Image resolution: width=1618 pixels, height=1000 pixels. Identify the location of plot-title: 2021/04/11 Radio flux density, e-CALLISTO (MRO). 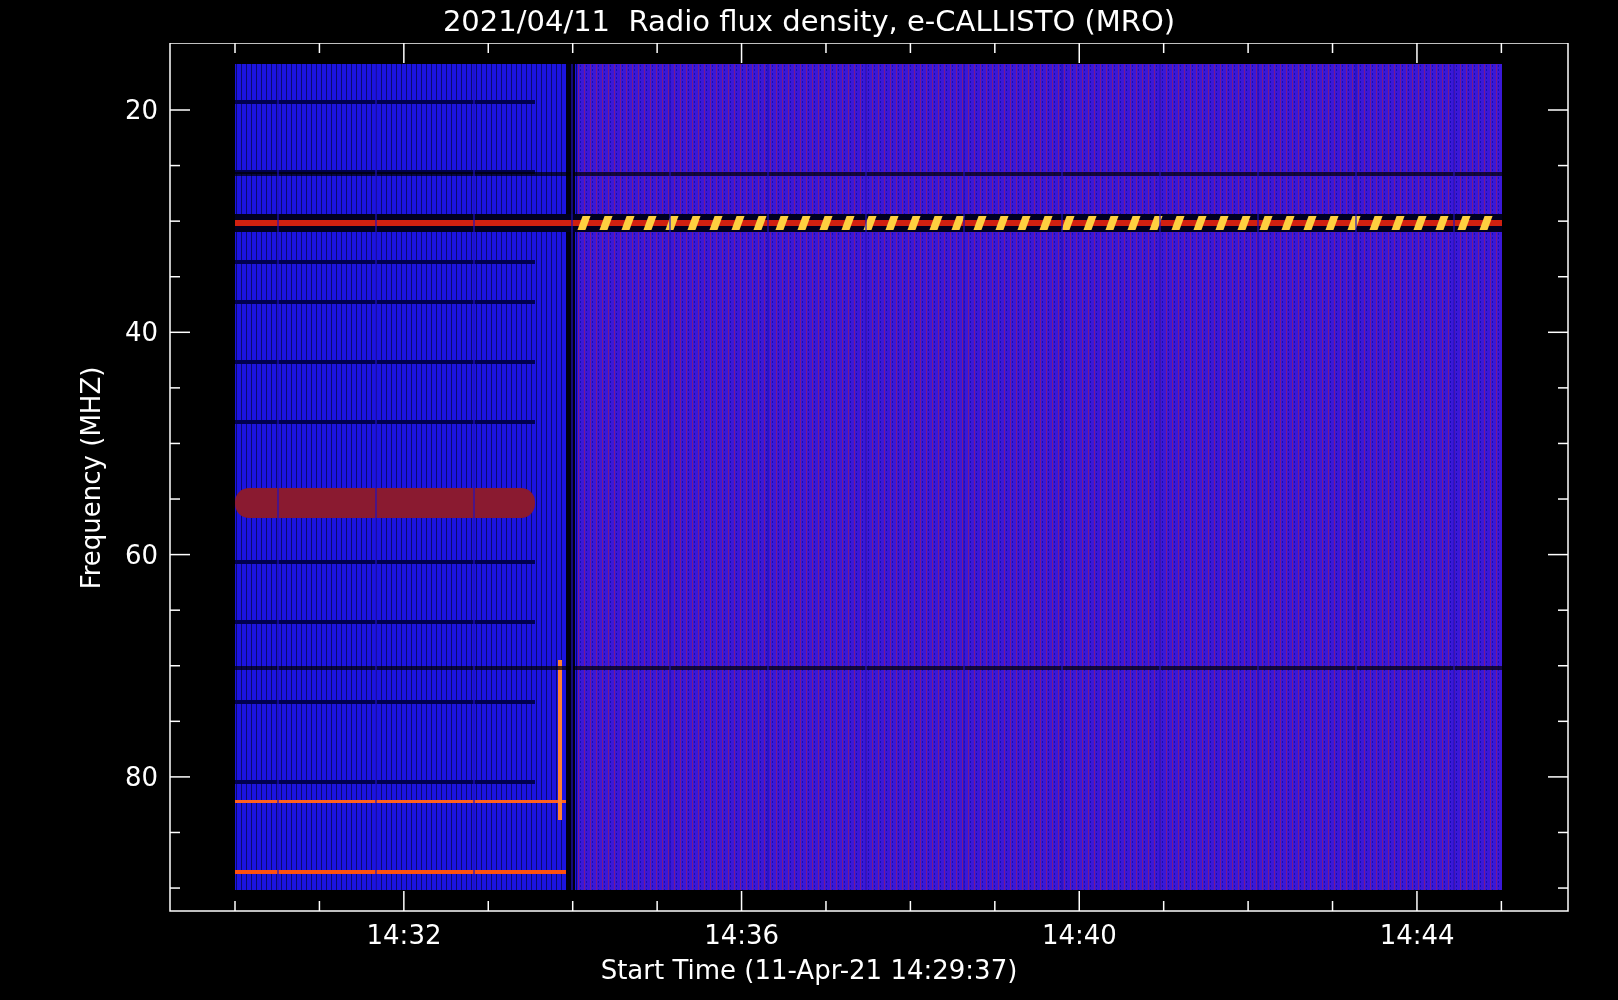
(809, 21).